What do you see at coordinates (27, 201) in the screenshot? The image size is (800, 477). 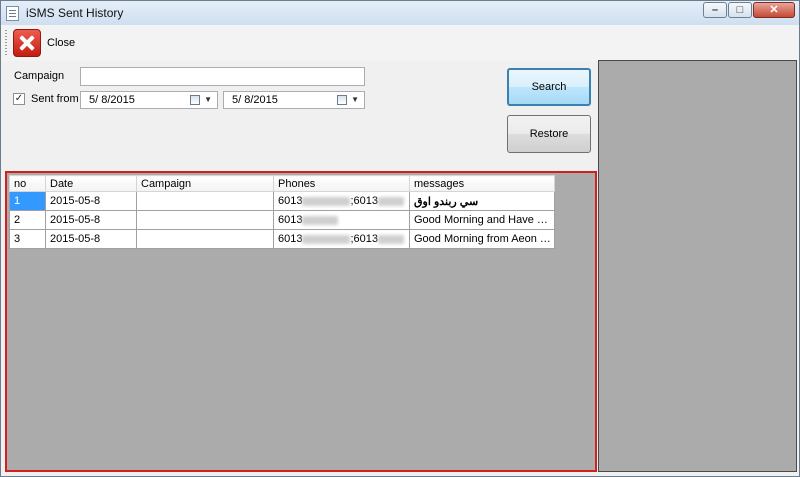 I see `cell-no: 1` at bounding box center [27, 201].